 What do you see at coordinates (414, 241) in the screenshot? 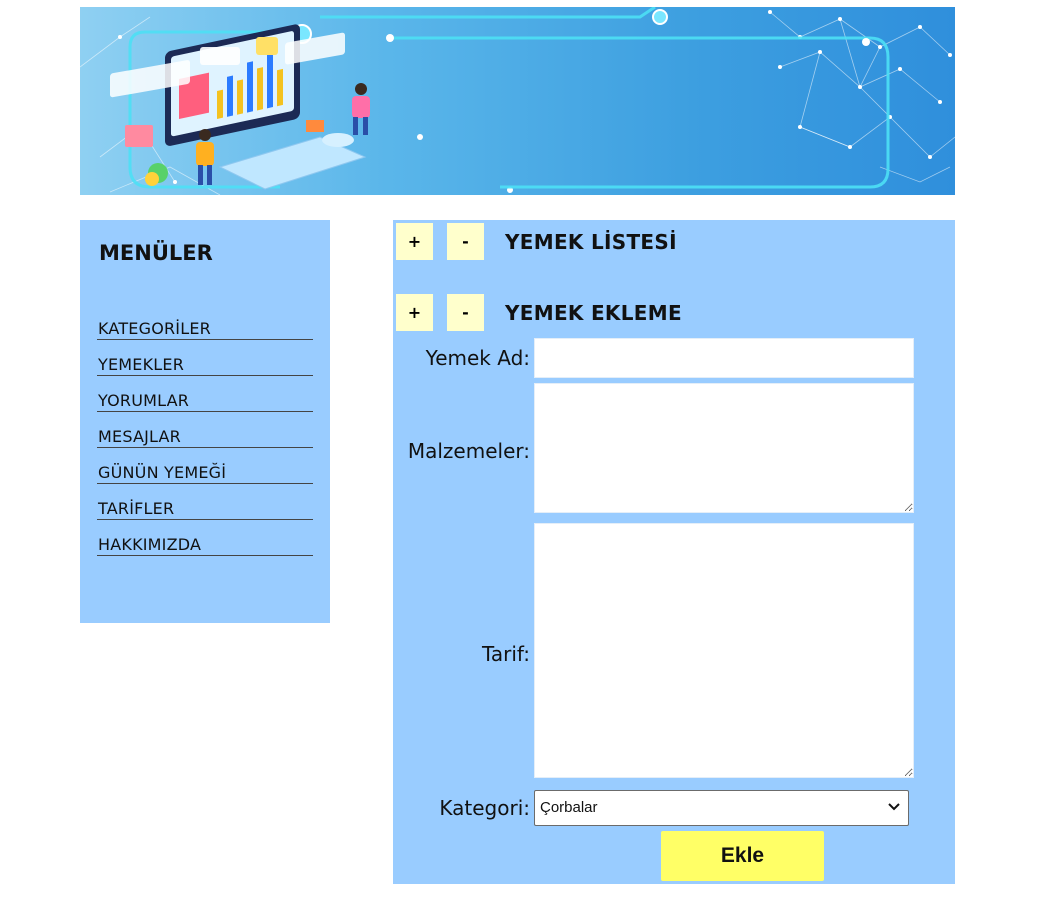
I see `list-expand-button: +` at bounding box center [414, 241].